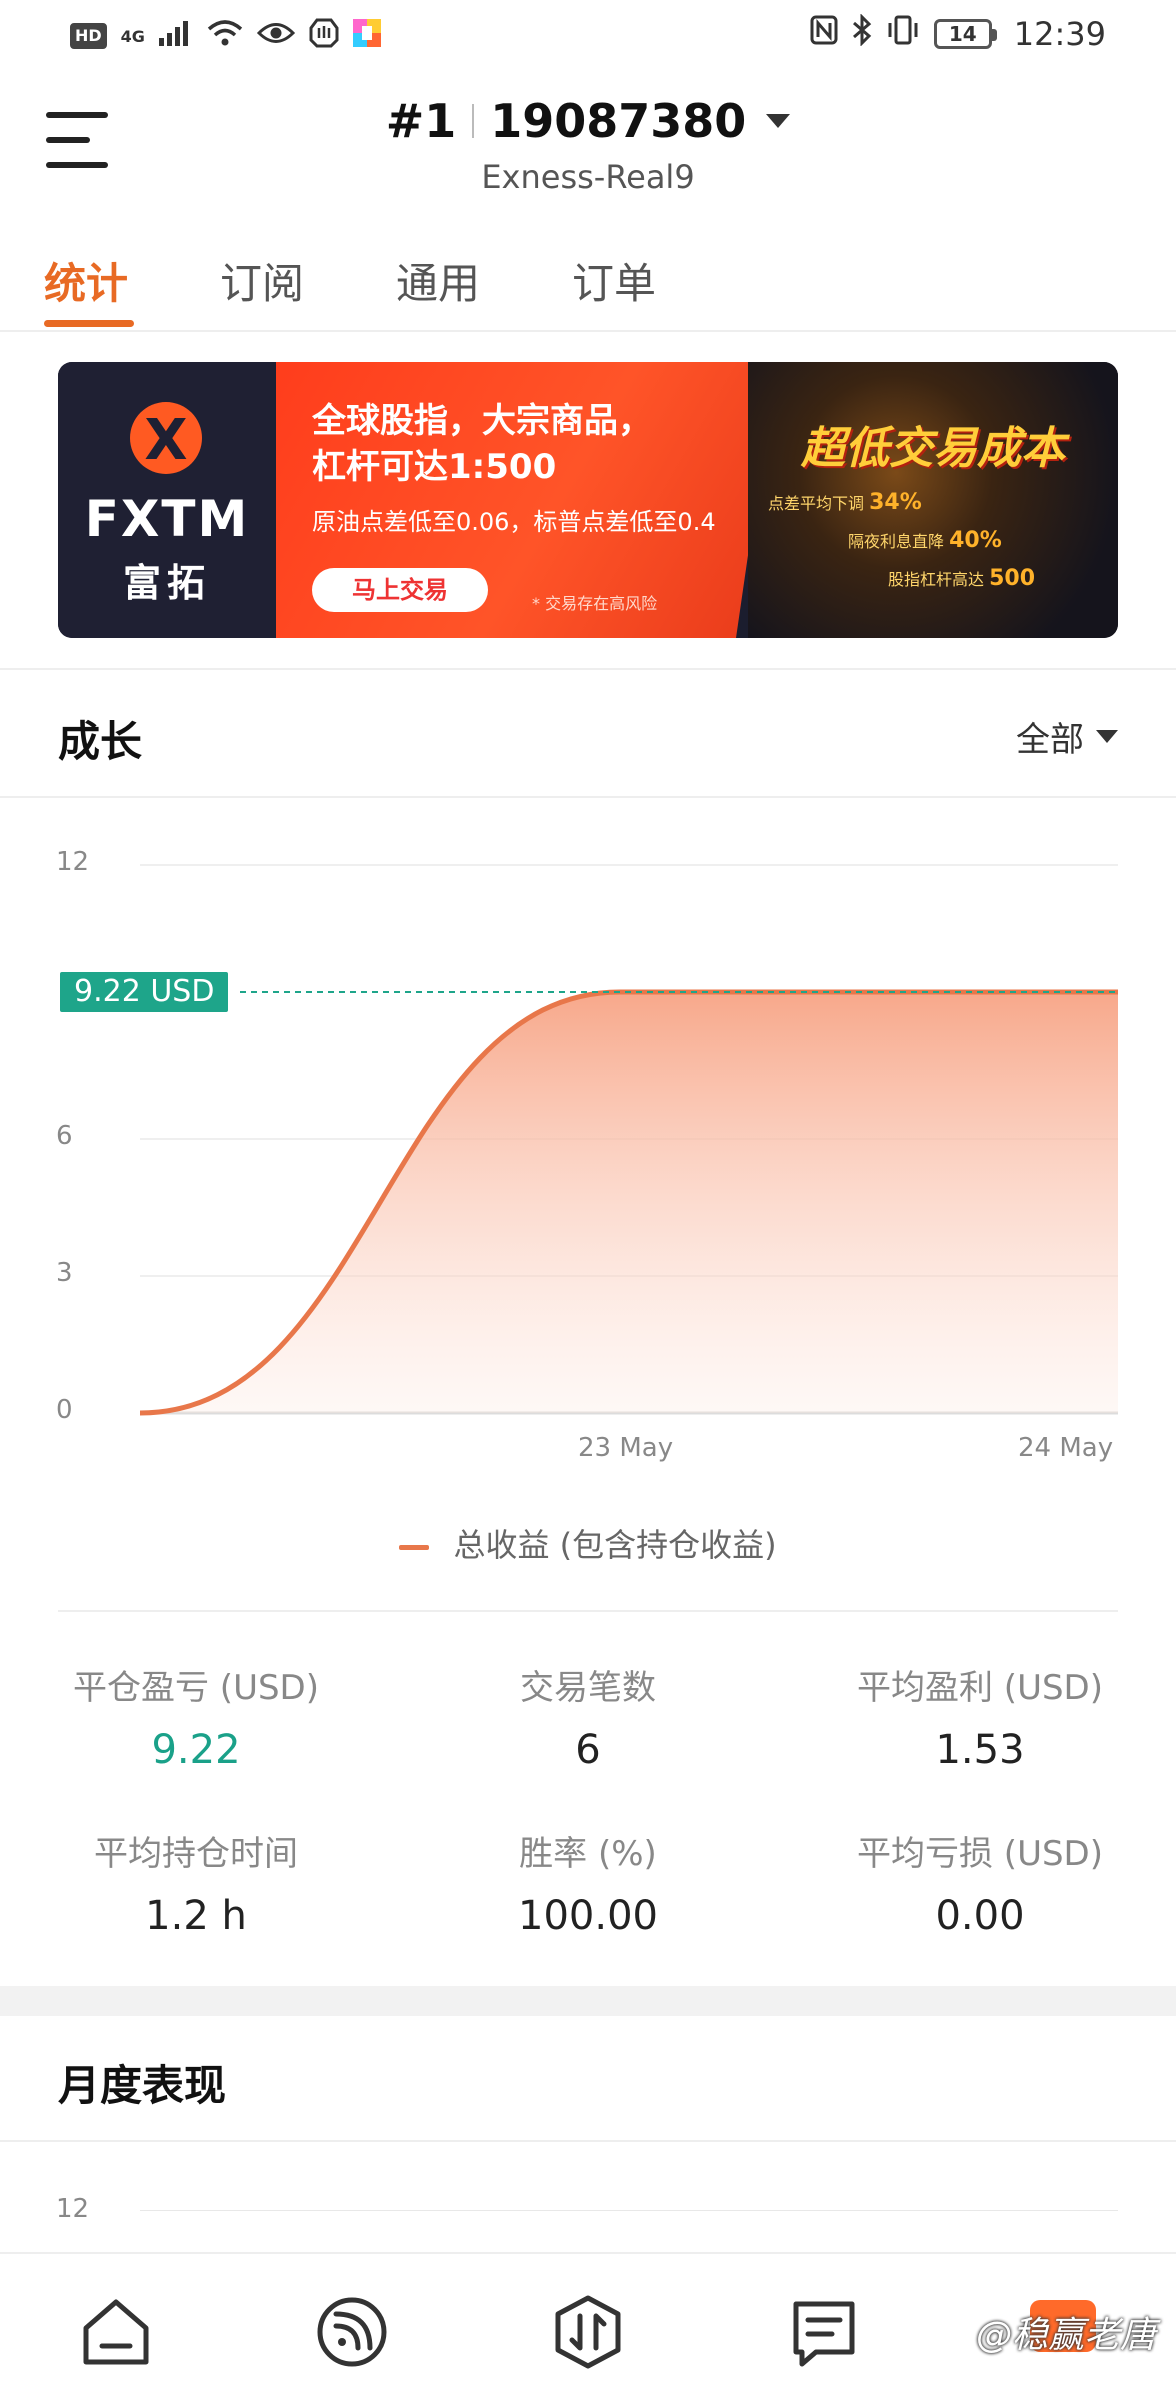 Image resolution: width=1176 pixels, height=2400 pixels. I want to click on banner-trade-button: 马上交易, so click(400, 590).